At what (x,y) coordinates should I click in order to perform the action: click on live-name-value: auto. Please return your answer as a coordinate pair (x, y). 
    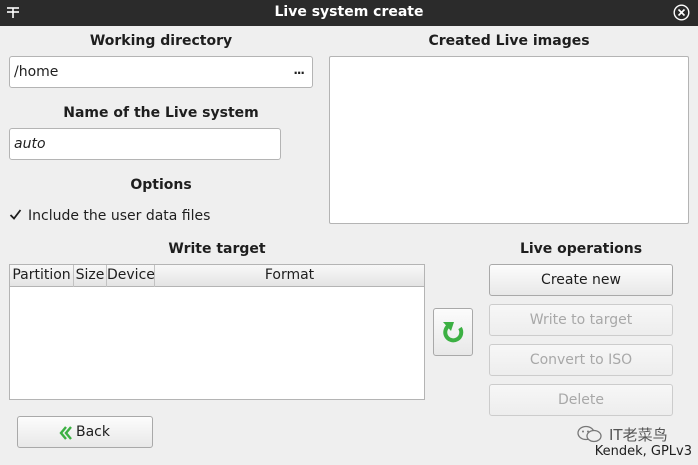
    Looking at the image, I should click on (30, 144).